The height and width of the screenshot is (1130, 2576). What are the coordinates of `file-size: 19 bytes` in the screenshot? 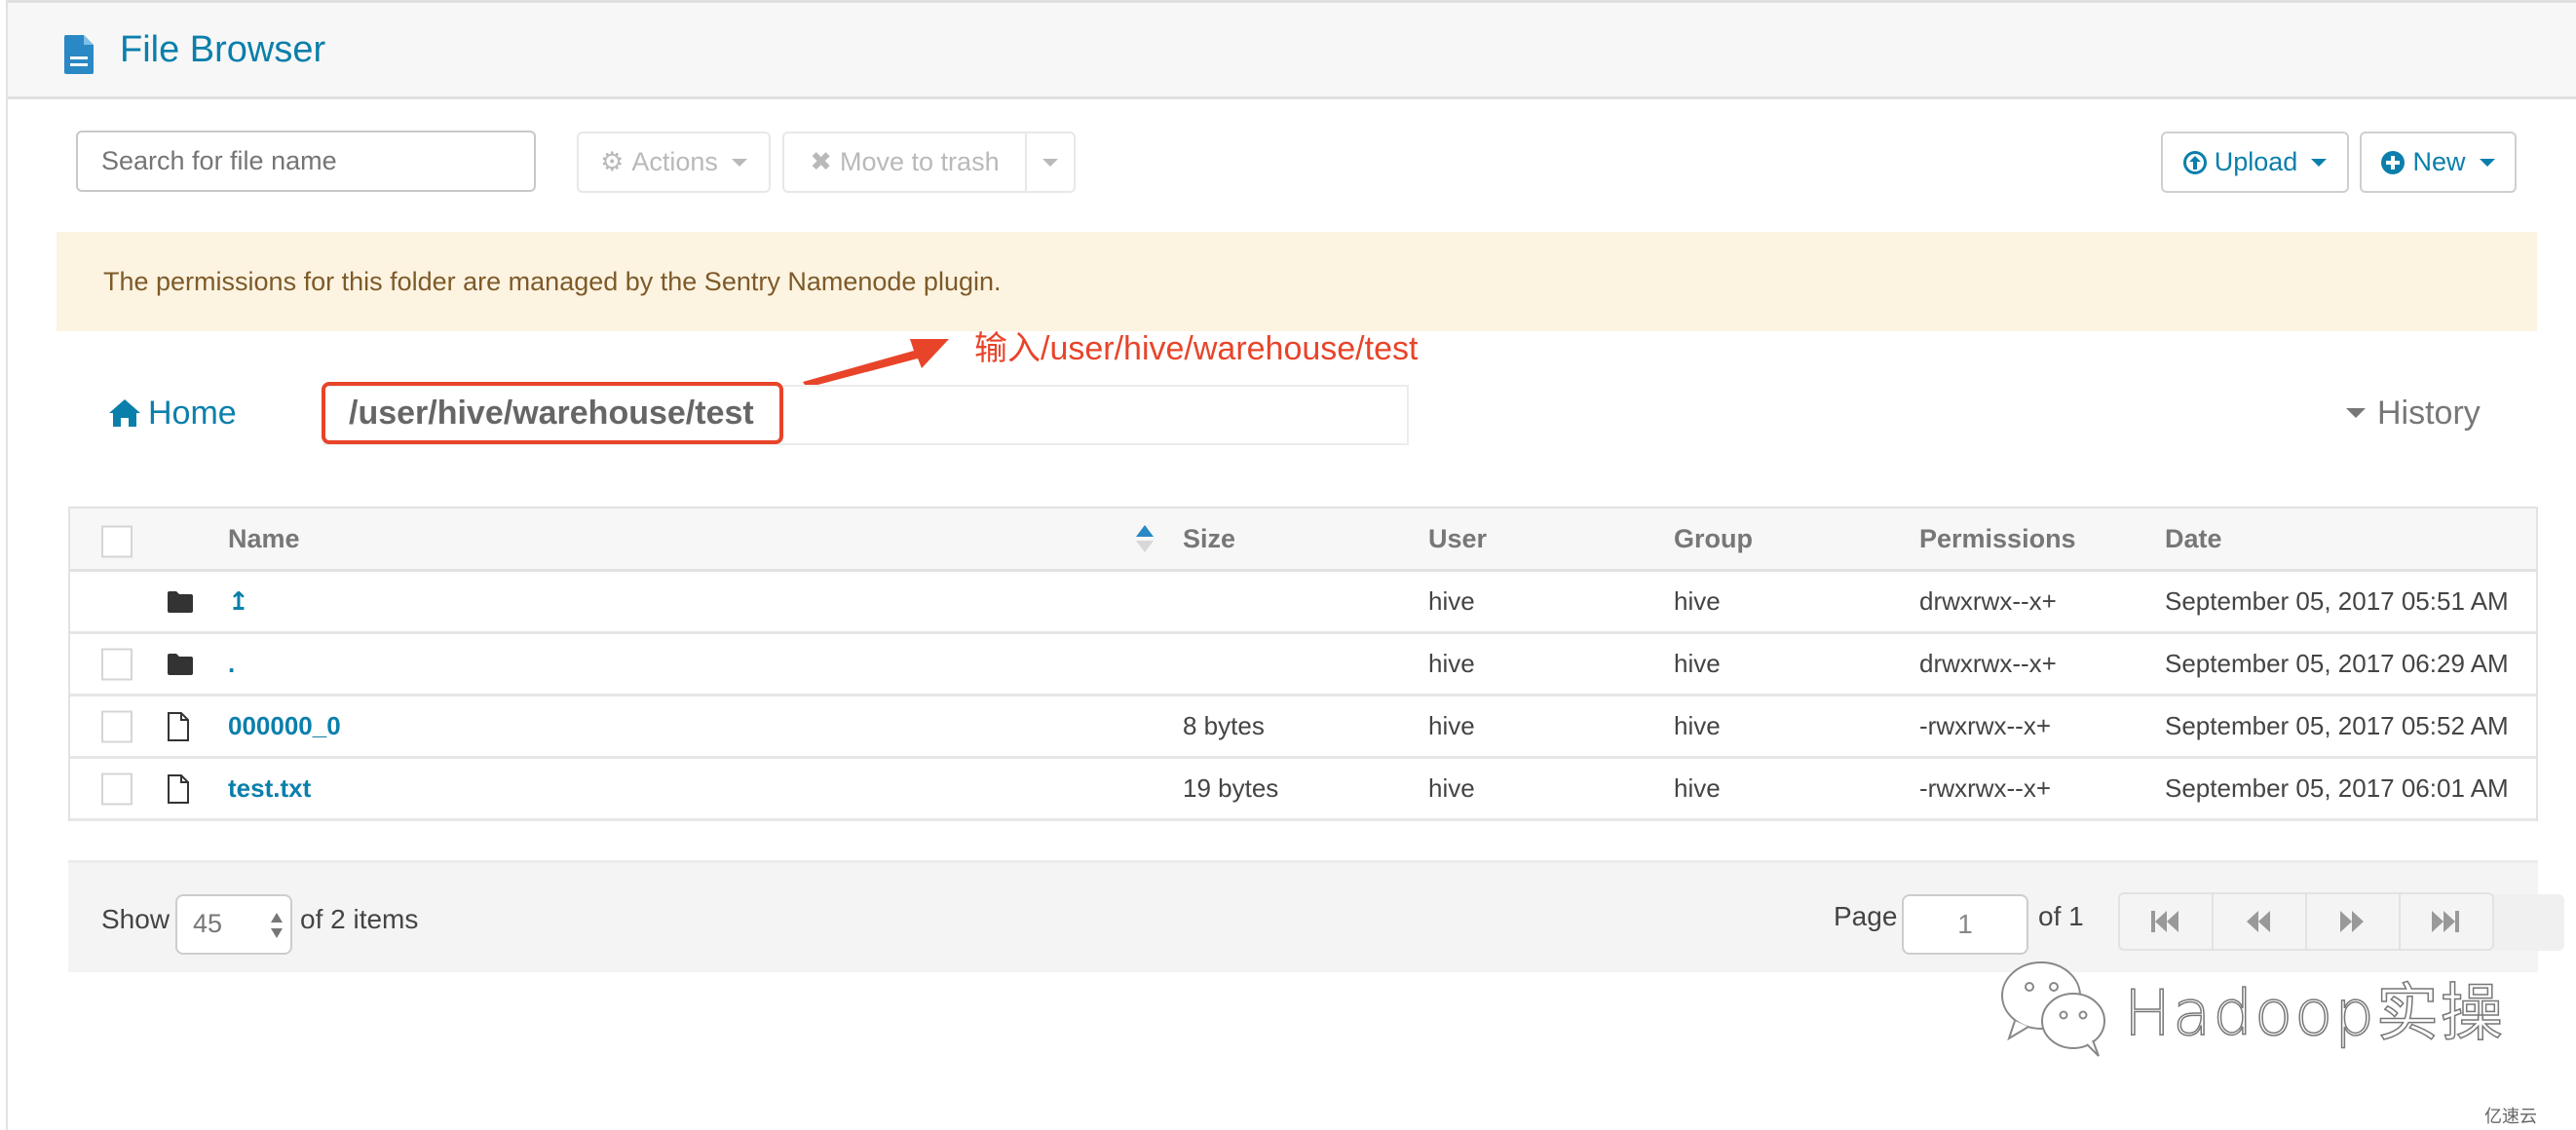 It's located at (1231, 788).